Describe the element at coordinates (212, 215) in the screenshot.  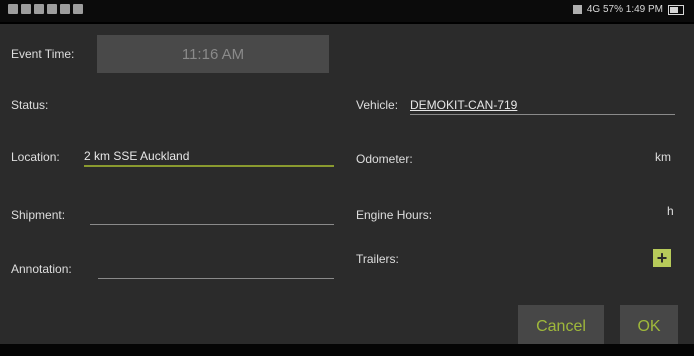
I see `shipment-field` at that location.